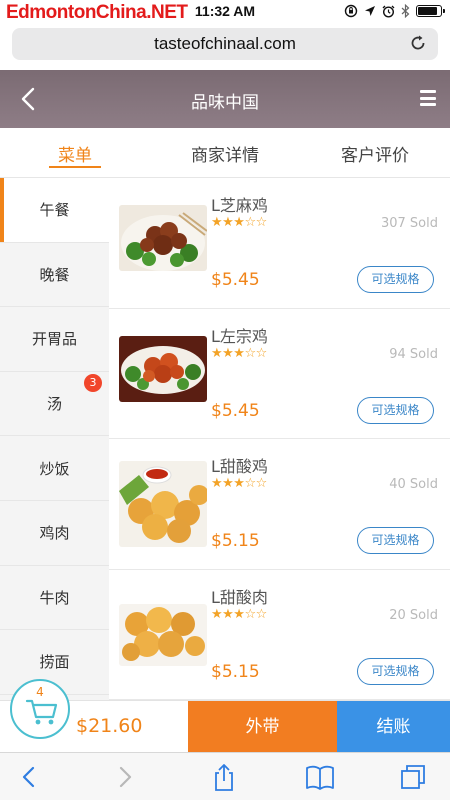 This screenshot has width=450, height=800. Describe the element at coordinates (54, 662) in the screenshot. I see `category-label: 捞面` at that location.